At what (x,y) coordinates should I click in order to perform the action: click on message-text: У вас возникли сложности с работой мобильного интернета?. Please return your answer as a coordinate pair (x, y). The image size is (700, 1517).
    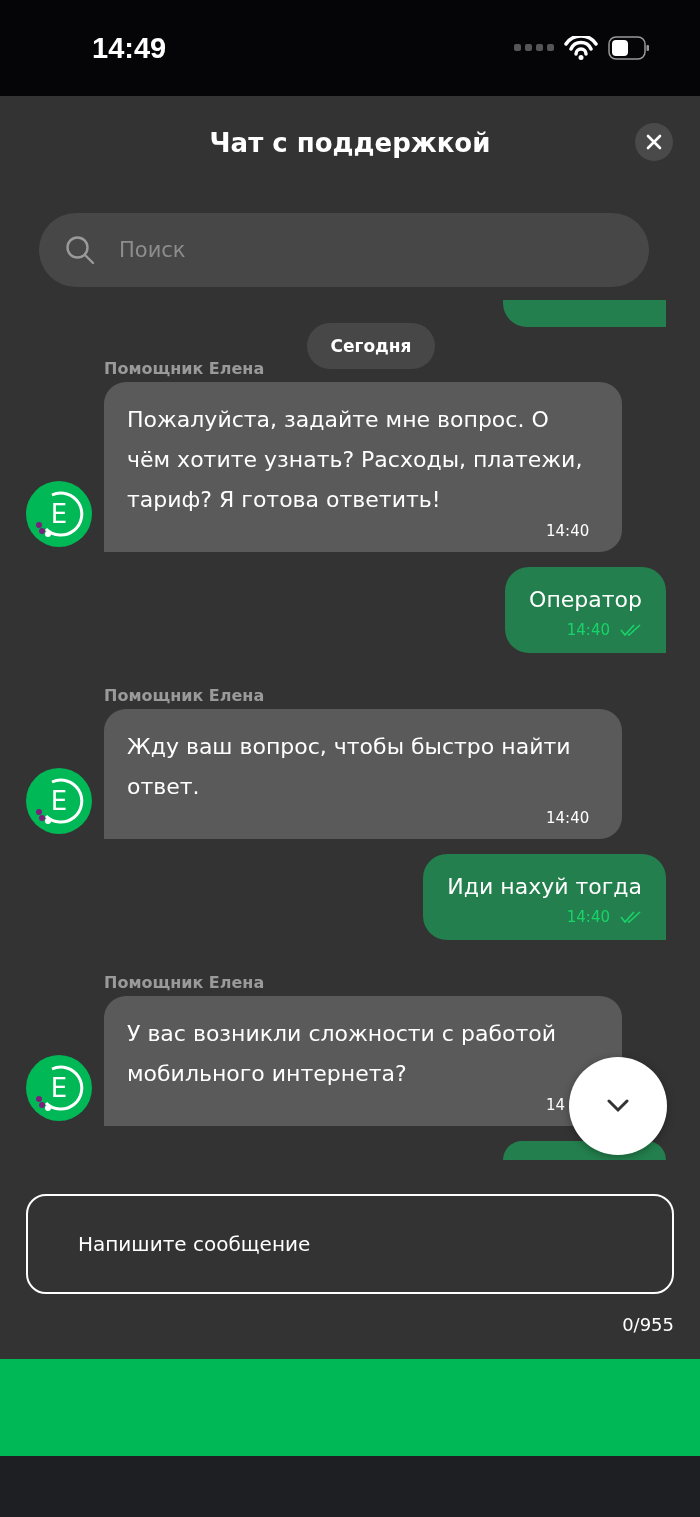
    Looking at the image, I should click on (342, 1053).